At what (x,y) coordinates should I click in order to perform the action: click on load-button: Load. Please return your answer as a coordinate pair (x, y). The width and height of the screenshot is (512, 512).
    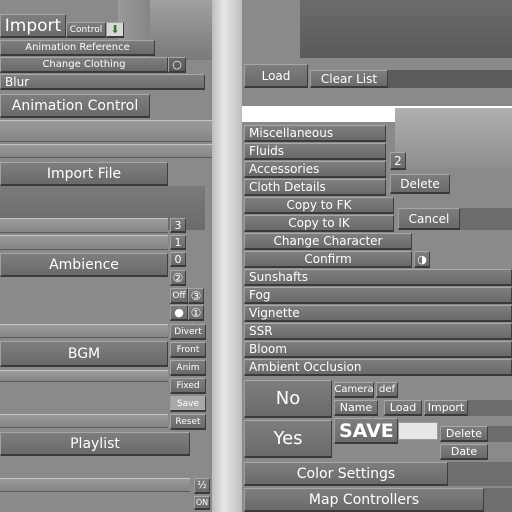
    Looking at the image, I should click on (276, 76).